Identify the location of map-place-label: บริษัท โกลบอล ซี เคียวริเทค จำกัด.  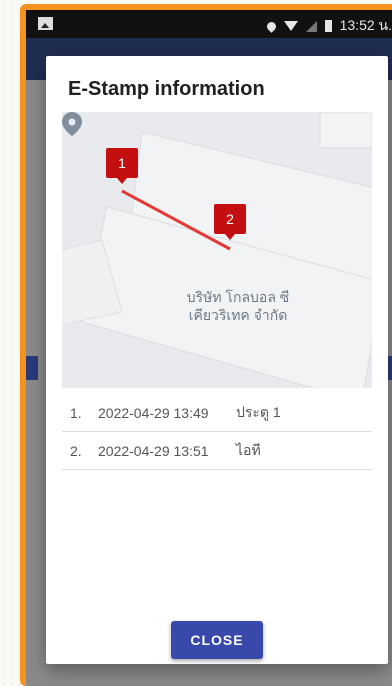
(238, 306).